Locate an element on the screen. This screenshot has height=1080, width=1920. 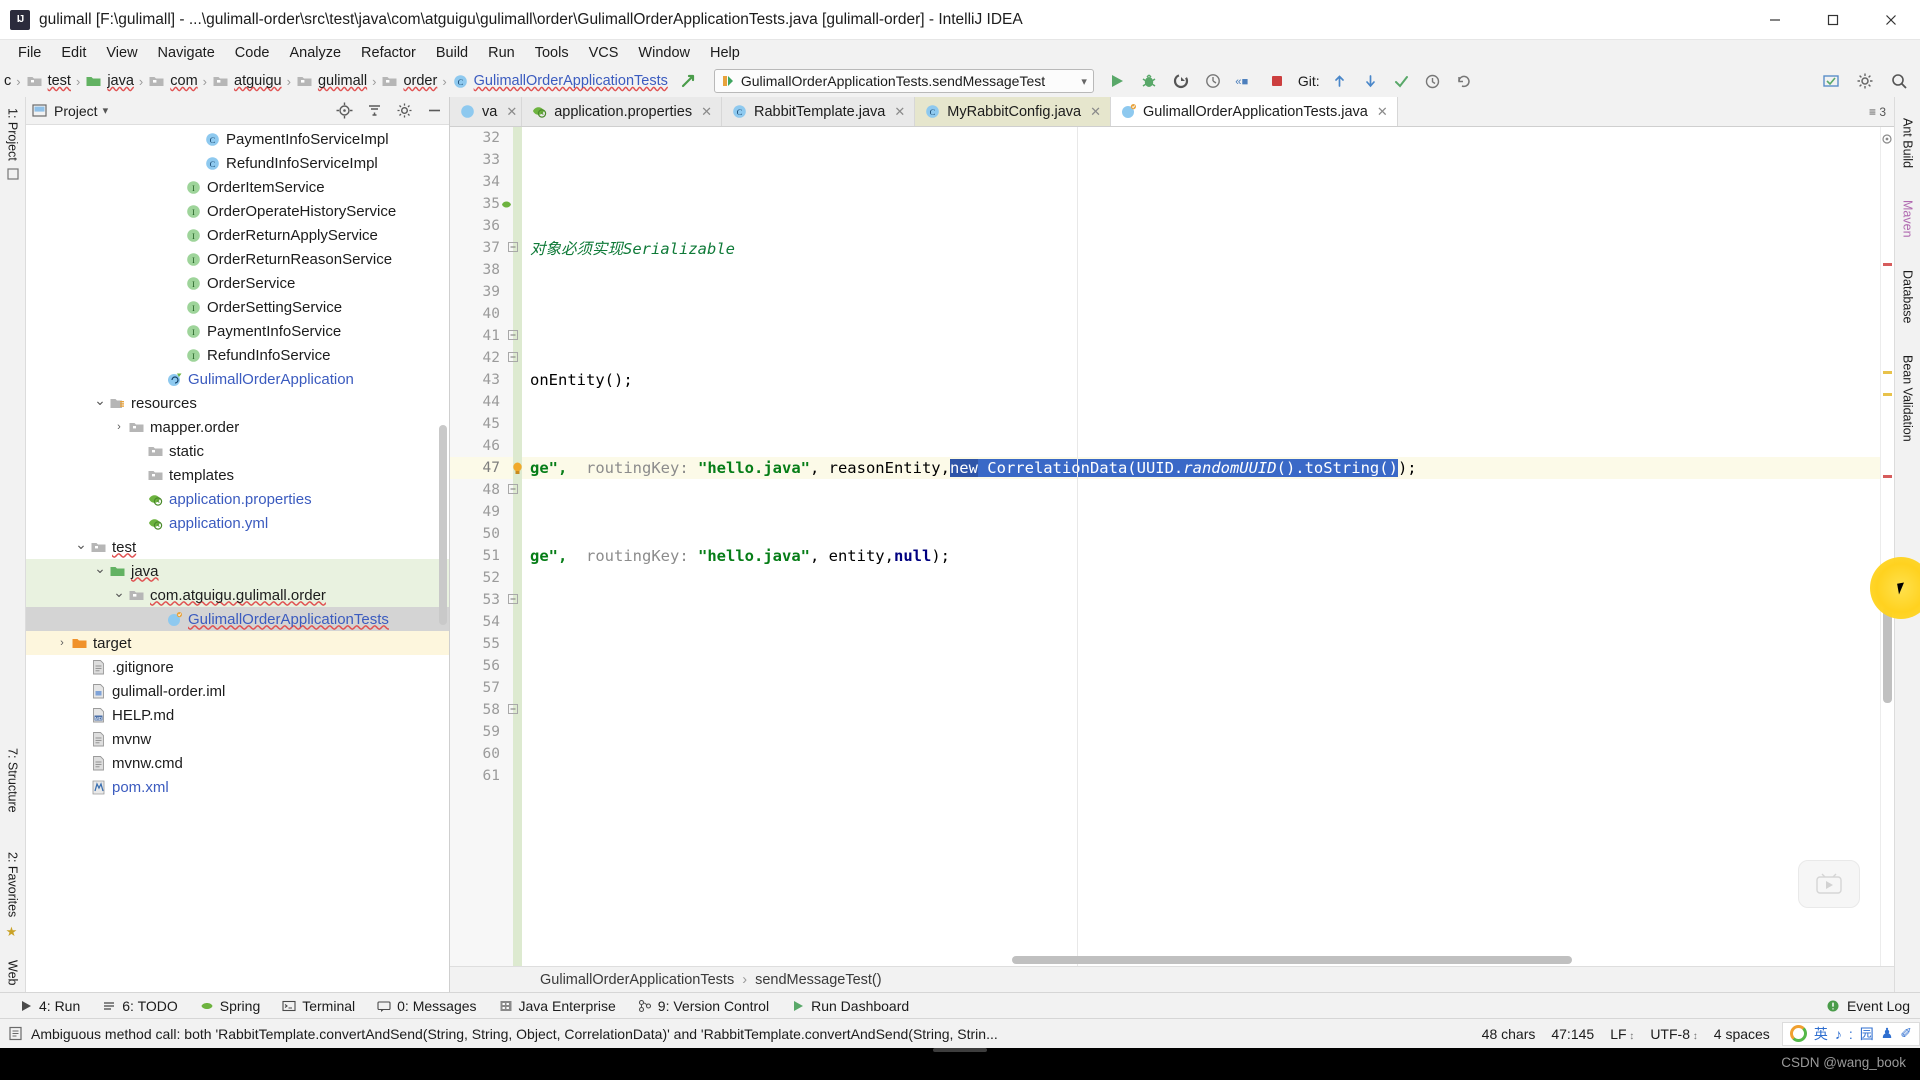
gutter-line-number: 54 is located at coordinates (486, 622).